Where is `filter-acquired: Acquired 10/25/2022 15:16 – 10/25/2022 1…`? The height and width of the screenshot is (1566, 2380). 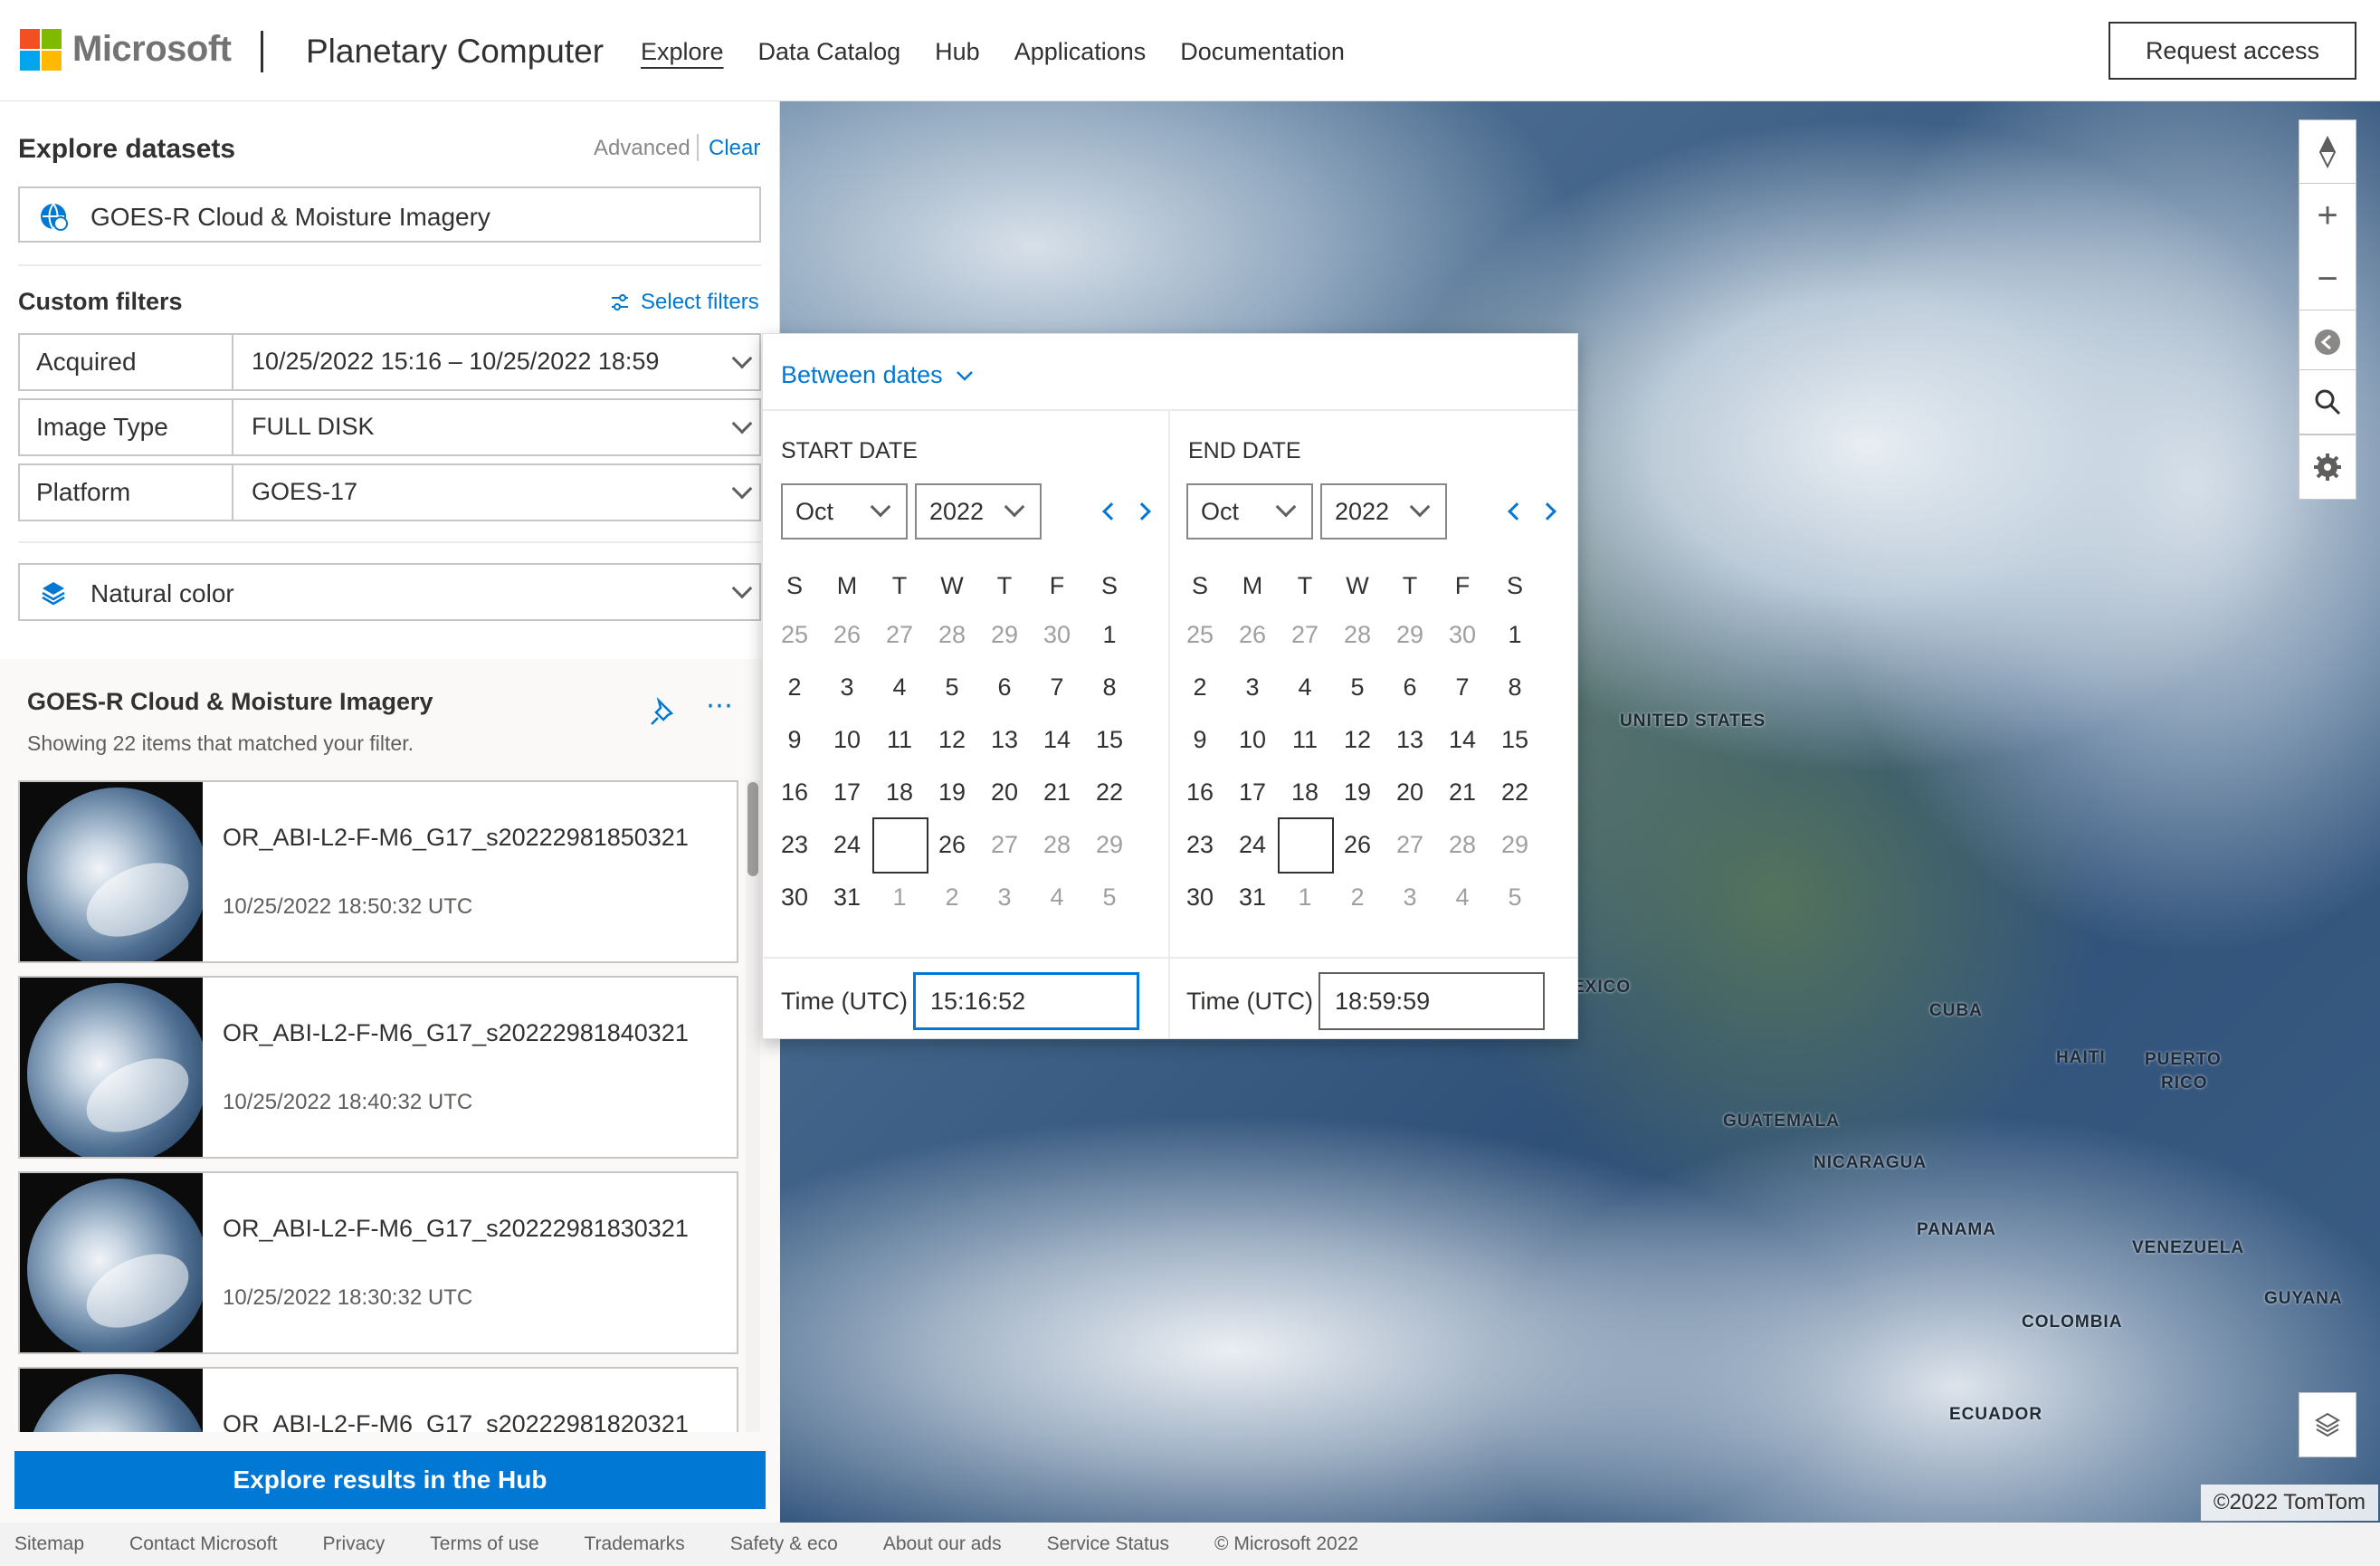
filter-acquired: Acquired 10/25/2022 15:16 – 10/25/2022 1… is located at coordinates (389, 362).